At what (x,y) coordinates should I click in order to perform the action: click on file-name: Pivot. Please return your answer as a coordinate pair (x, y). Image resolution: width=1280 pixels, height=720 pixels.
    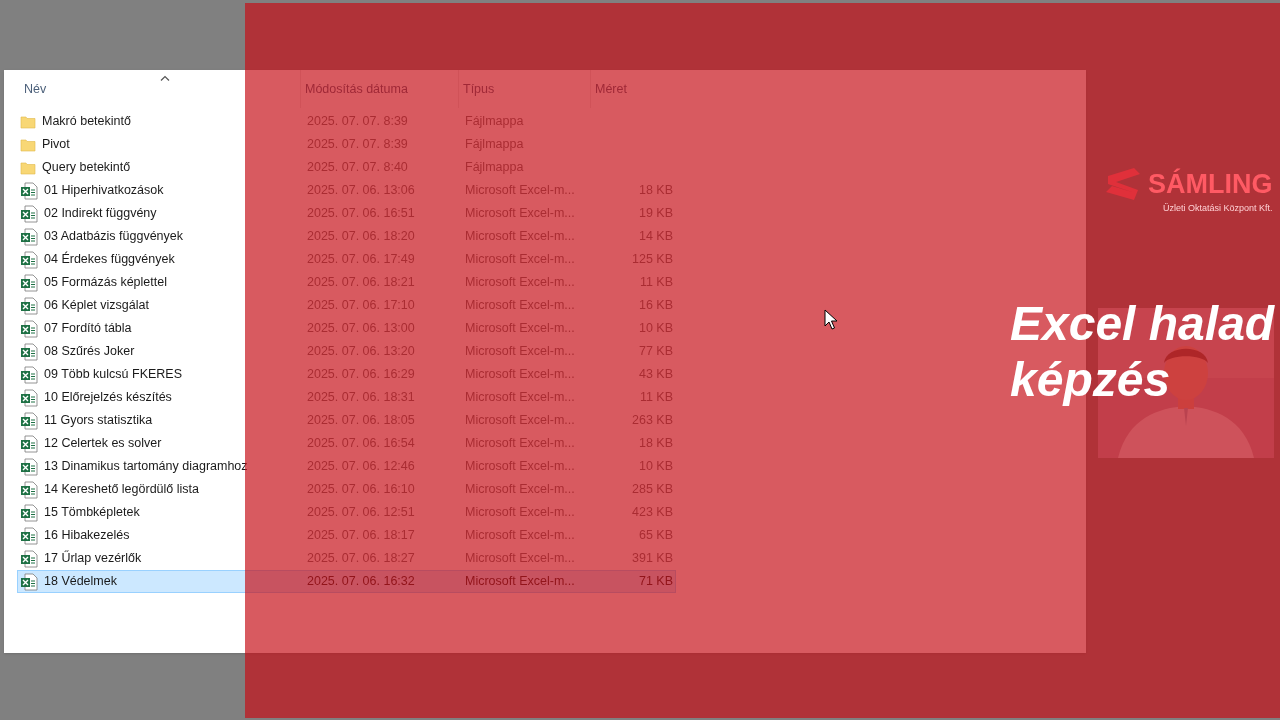
    Looking at the image, I should click on (56, 145).